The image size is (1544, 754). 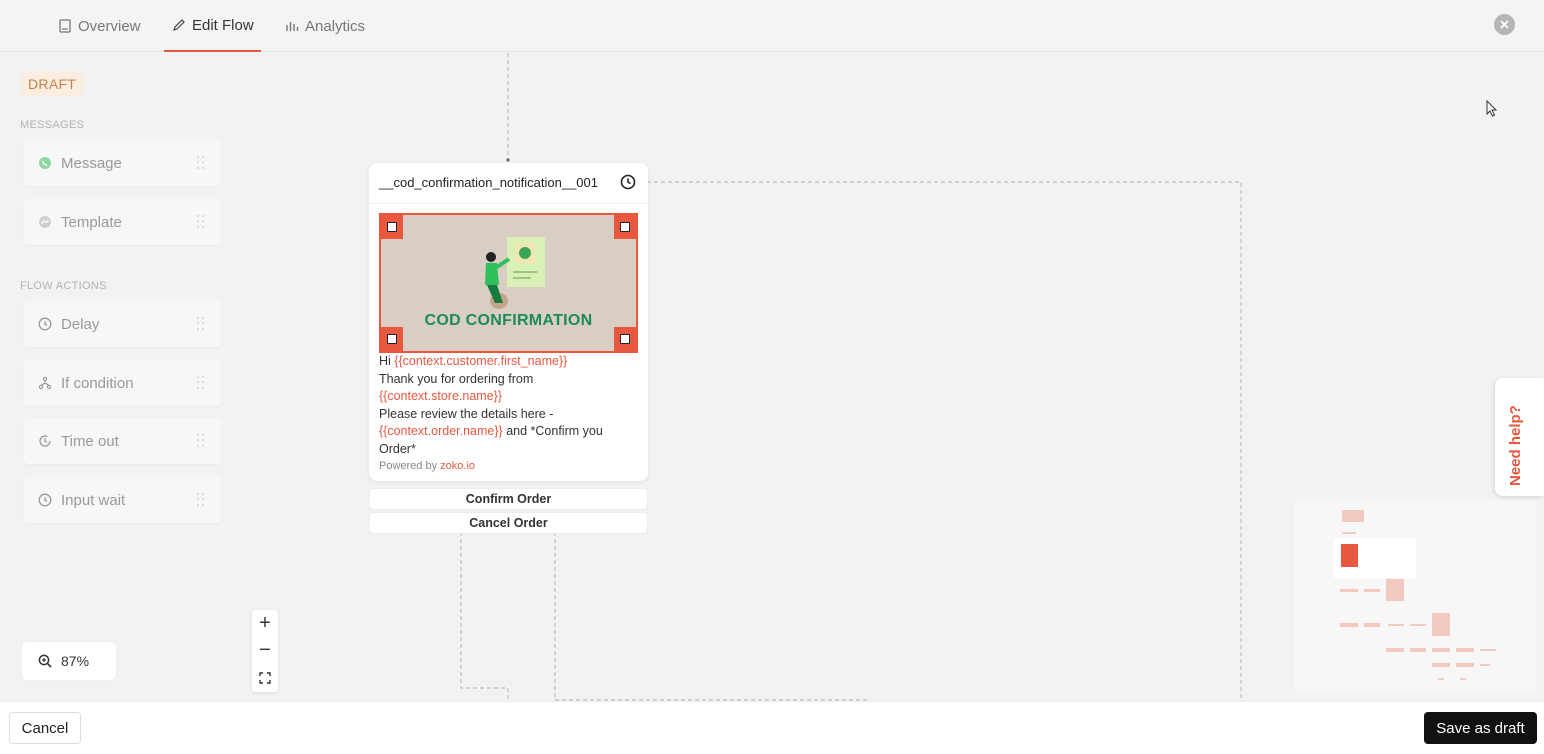 I want to click on branch-icon, so click(x=45, y=383).